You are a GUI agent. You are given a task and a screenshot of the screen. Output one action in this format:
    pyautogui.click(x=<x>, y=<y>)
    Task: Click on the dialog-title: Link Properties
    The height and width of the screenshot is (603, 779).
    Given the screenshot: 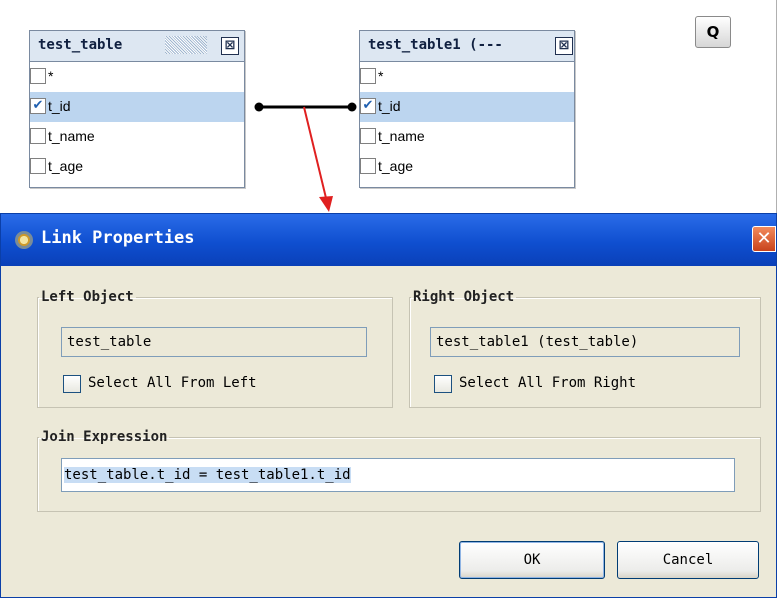 What is the action you would take?
    pyautogui.click(x=118, y=238)
    